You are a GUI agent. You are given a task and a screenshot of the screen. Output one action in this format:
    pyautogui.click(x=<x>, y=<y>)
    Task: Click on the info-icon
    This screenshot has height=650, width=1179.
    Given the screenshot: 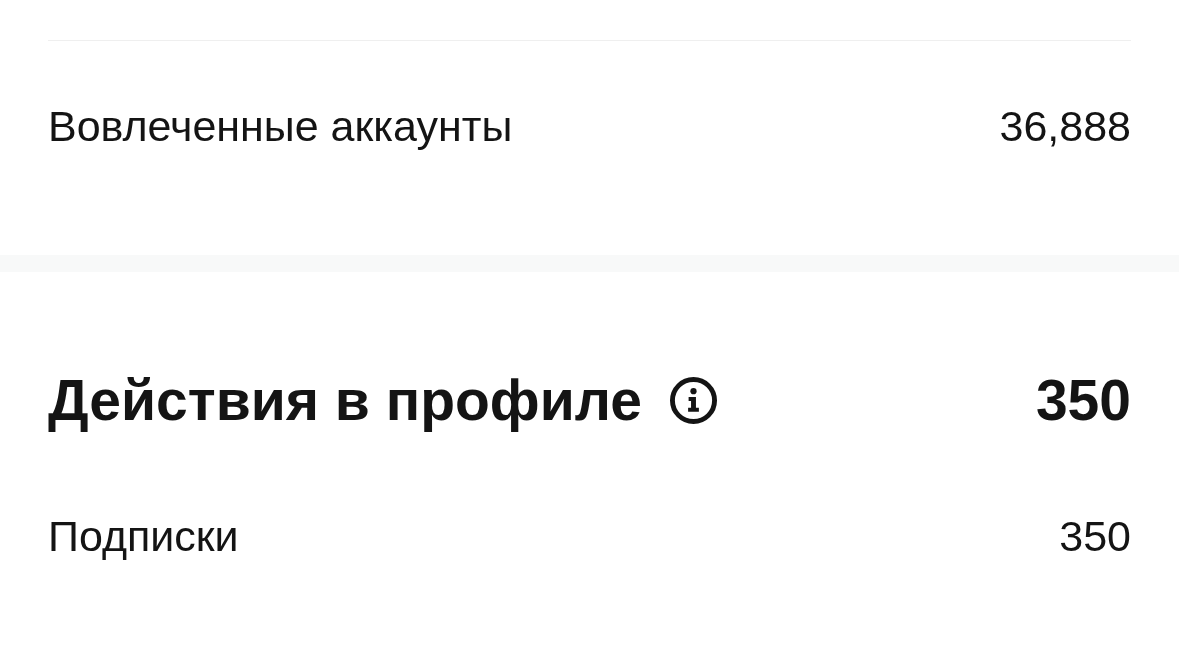 What is the action you would take?
    pyautogui.click(x=693, y=400)
    